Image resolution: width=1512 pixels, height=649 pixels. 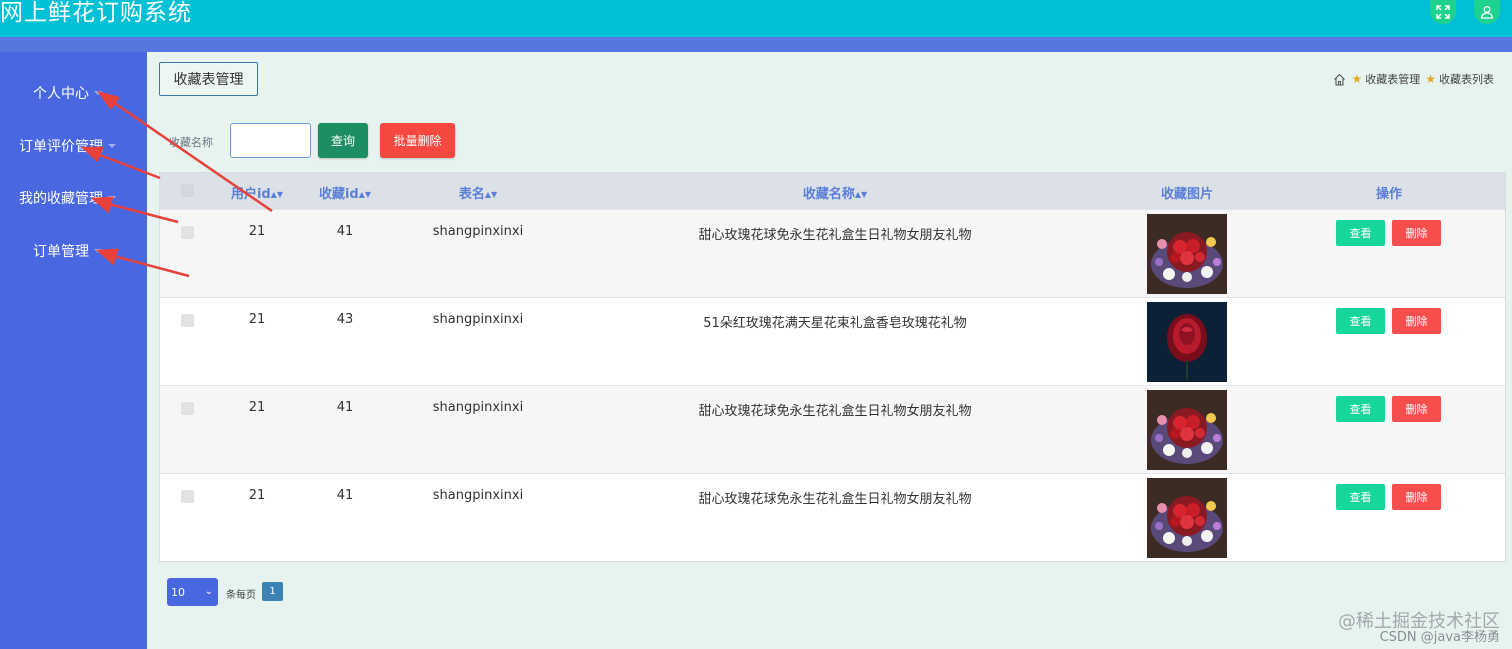 I want to click on sidebar-item-order-review: 订单评价管理, so click(x=67, y=146).